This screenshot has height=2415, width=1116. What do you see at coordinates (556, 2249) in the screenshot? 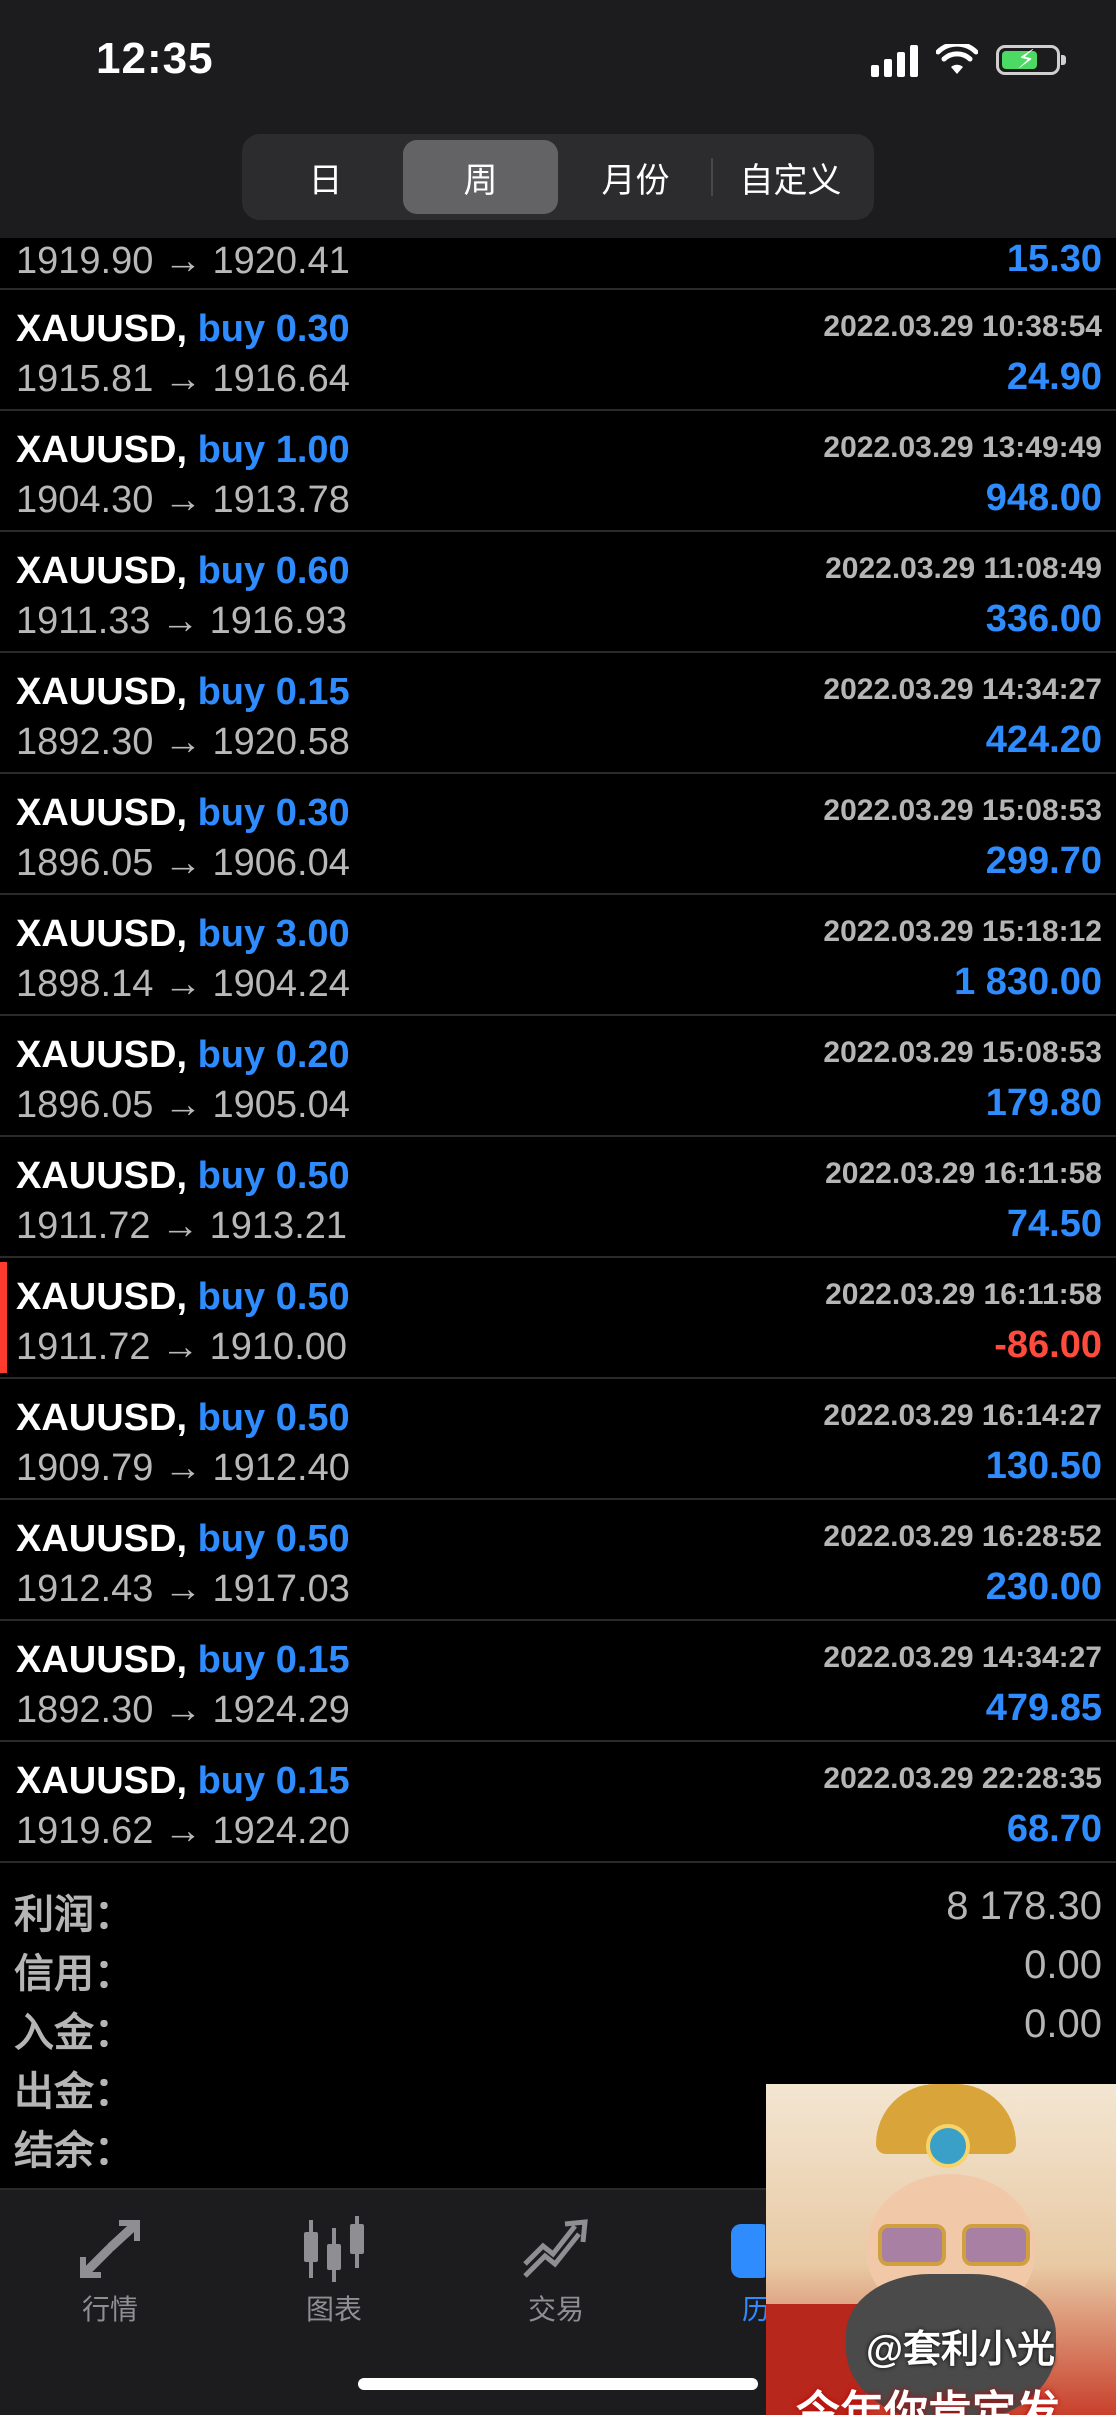
I see `trade-trend-icon` at bounding box center [556, 2249].